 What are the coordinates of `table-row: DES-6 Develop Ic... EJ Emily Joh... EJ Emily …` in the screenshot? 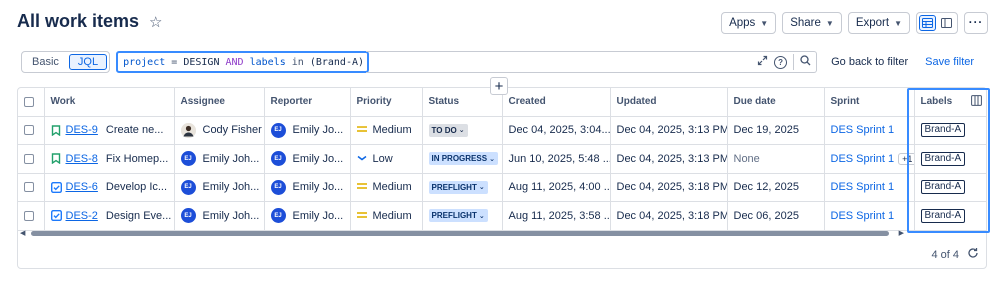 It's located at (502, 187).